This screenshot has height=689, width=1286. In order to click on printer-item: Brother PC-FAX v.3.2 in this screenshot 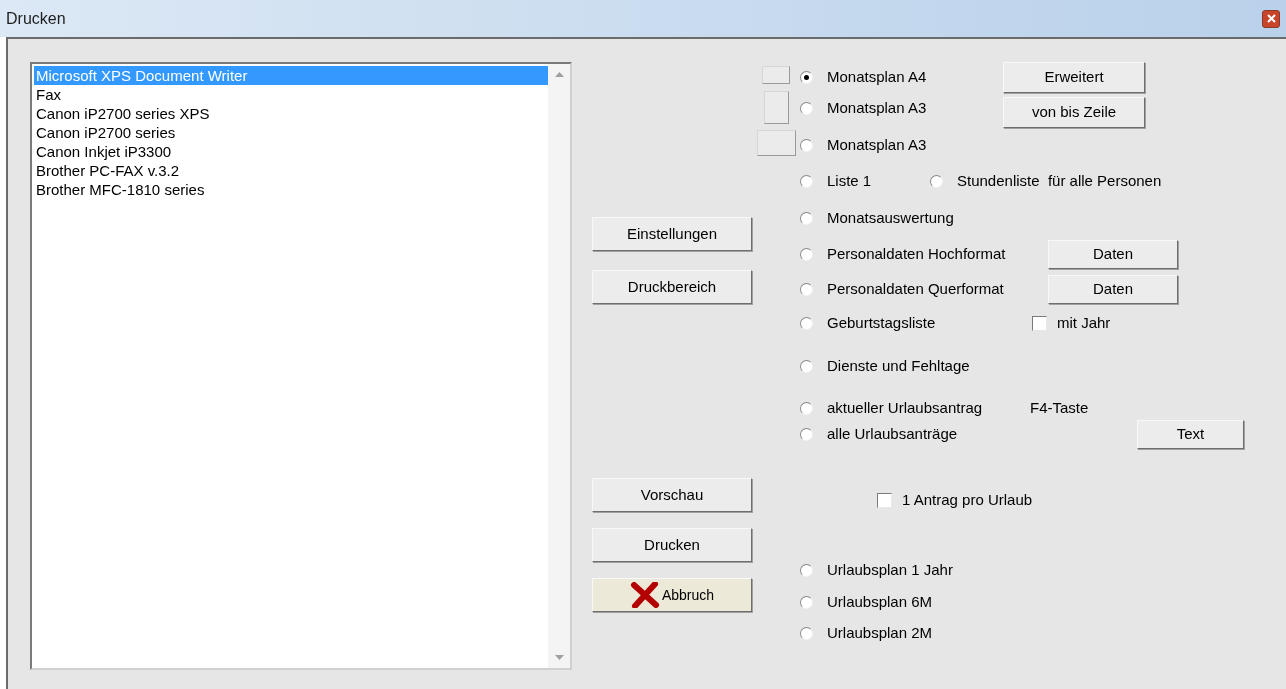, I will do `click(291, 170)`.